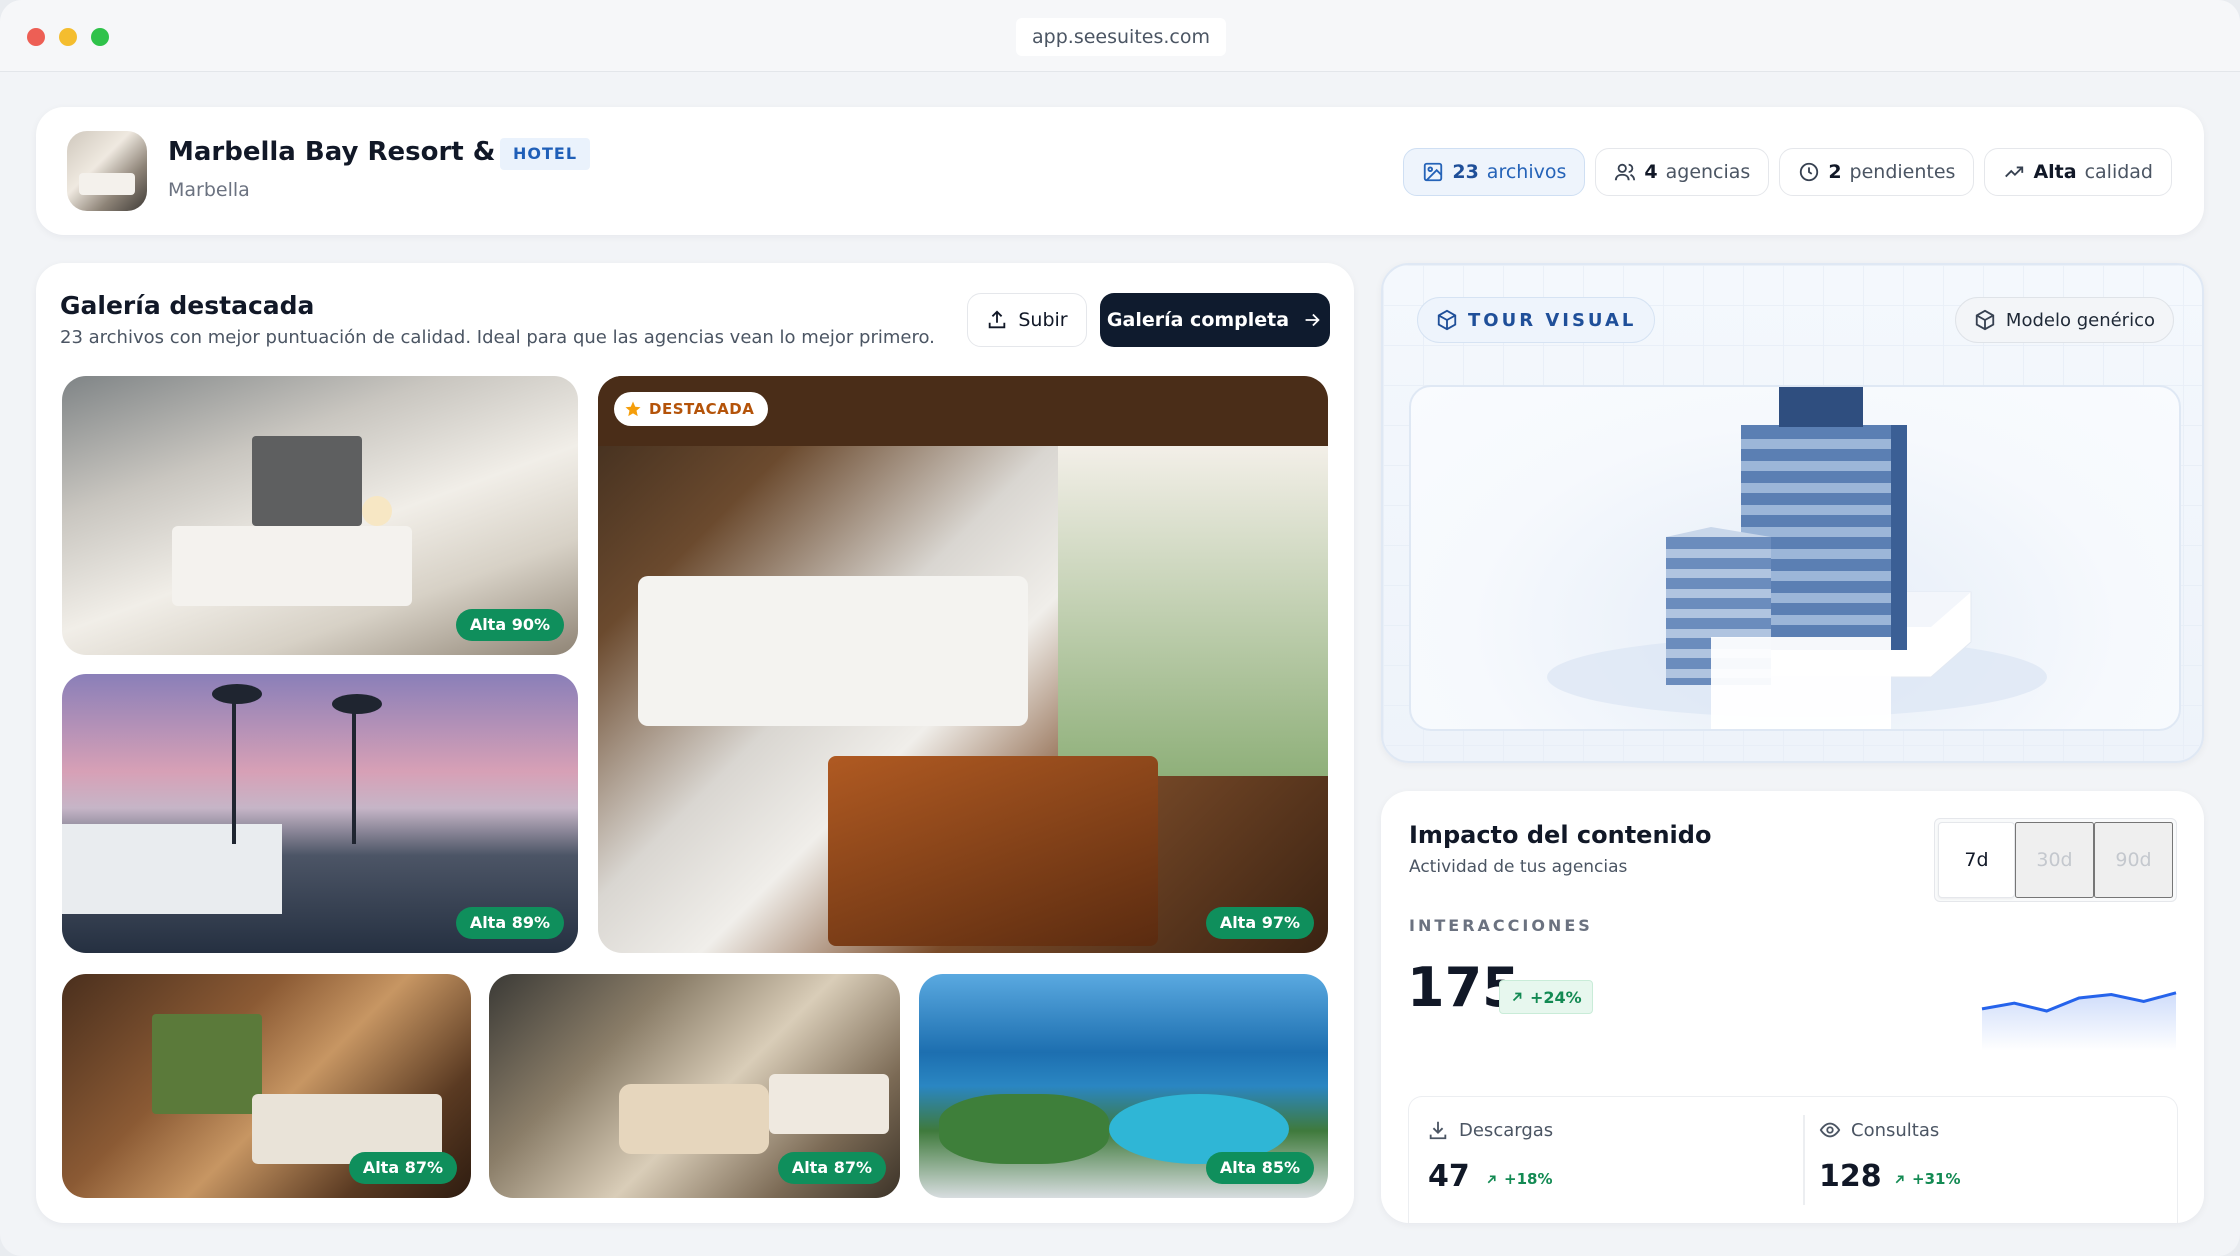 This screenshot has height=1256, width=2240. What do you see at coordinates (702, 409) in the screenshot?
I see `featured-label: DESTACADA` at bounding box center [702, 409].